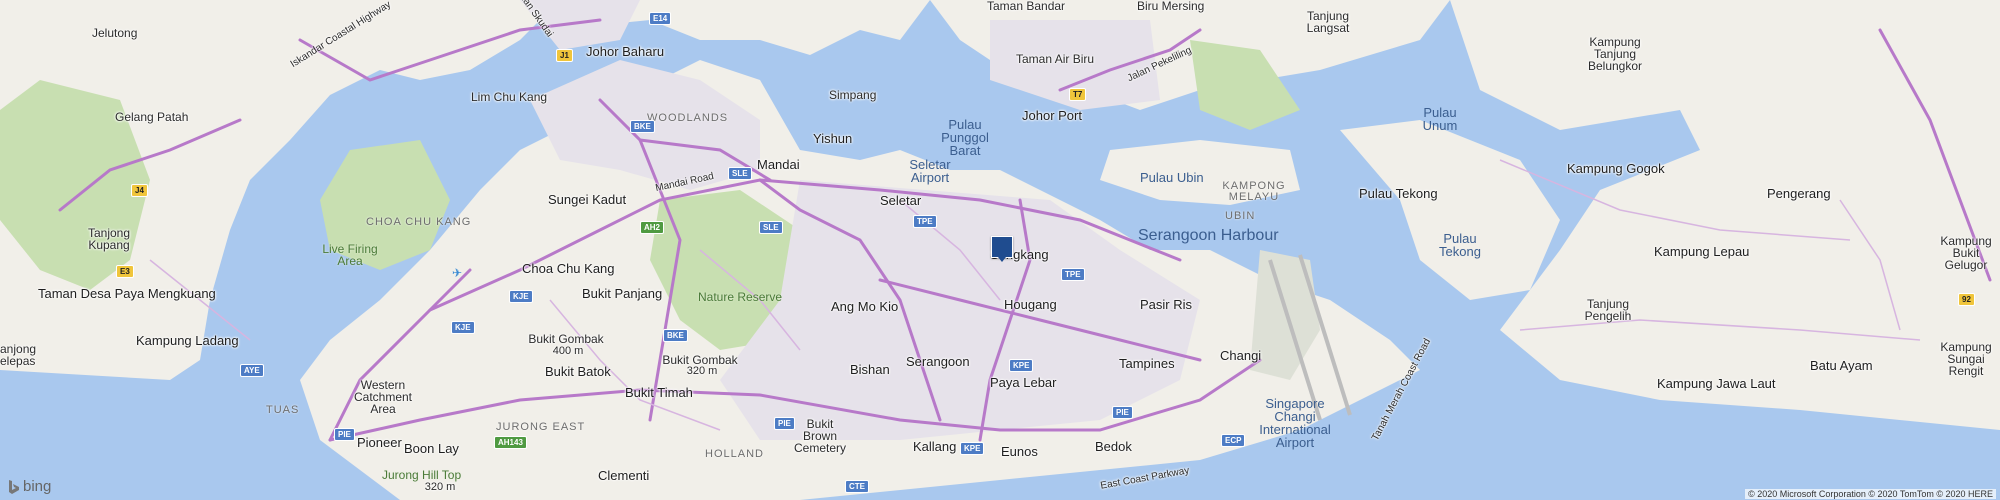 This screenshot has height=500, width=2000. What do you see at coordinates (930, 171) in the screenshot?
I see `label-seletar-airport: Seletar Airport` at bounding box center [930, 171].